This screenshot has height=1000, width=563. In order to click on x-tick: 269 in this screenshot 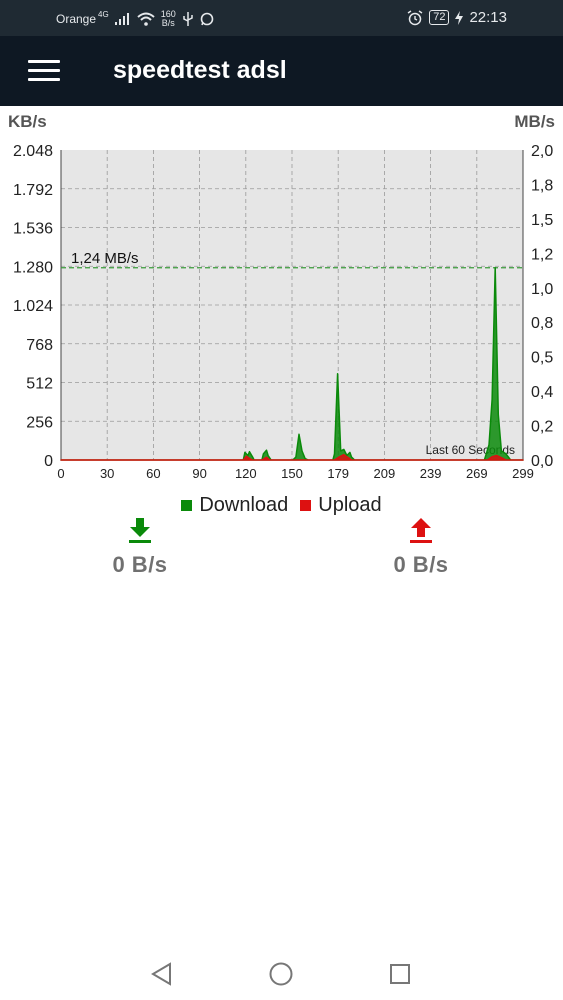, I will do `click(477, 473)`.